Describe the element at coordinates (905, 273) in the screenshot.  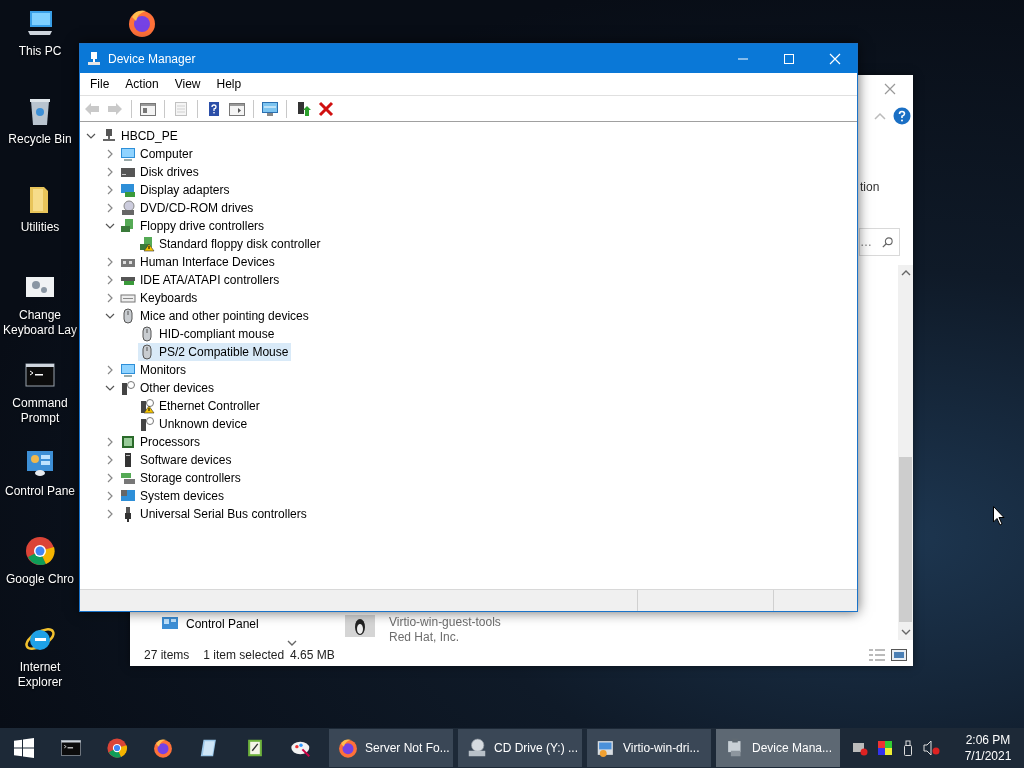
I see `scroll-up-icon` at that location.